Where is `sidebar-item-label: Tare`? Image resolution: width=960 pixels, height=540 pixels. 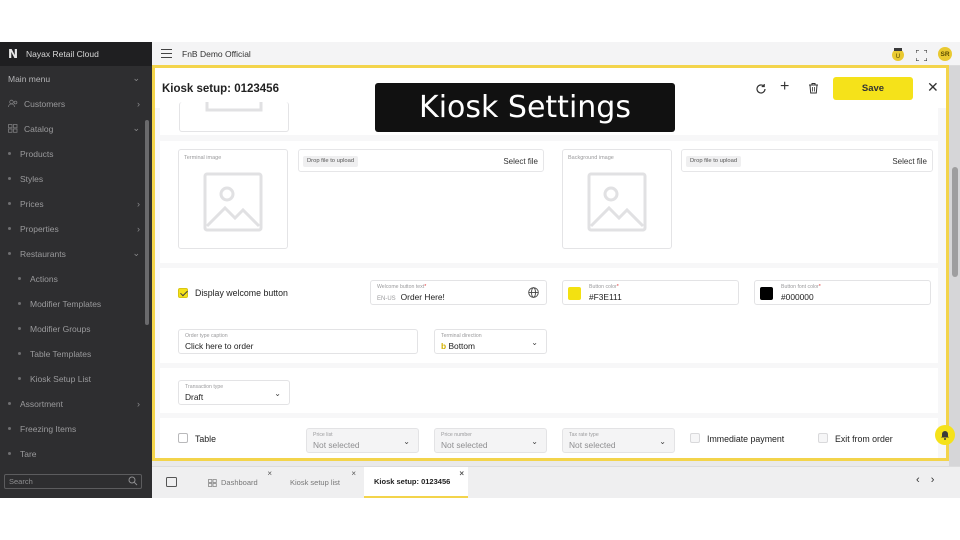 sidebar-item-label: Tare is located at coordinates (28, 453).